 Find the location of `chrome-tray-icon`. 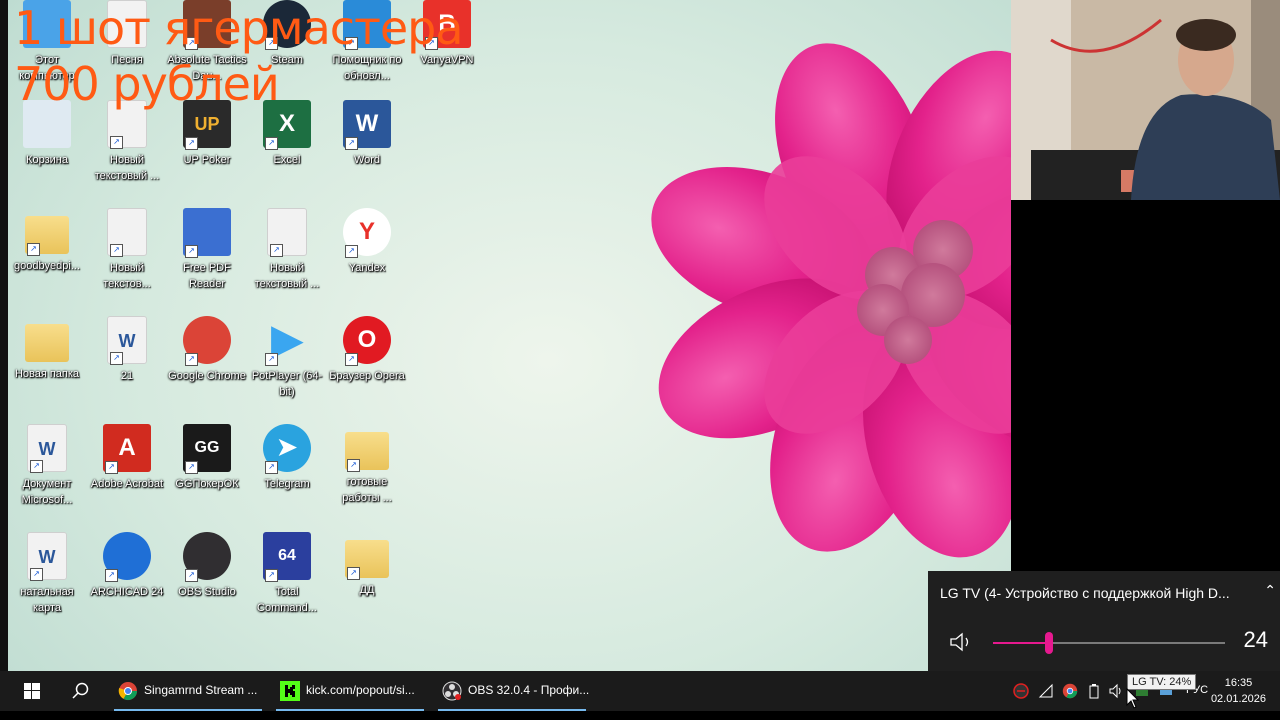

chrome-tray-icon is located at coordinates (1070, 691).